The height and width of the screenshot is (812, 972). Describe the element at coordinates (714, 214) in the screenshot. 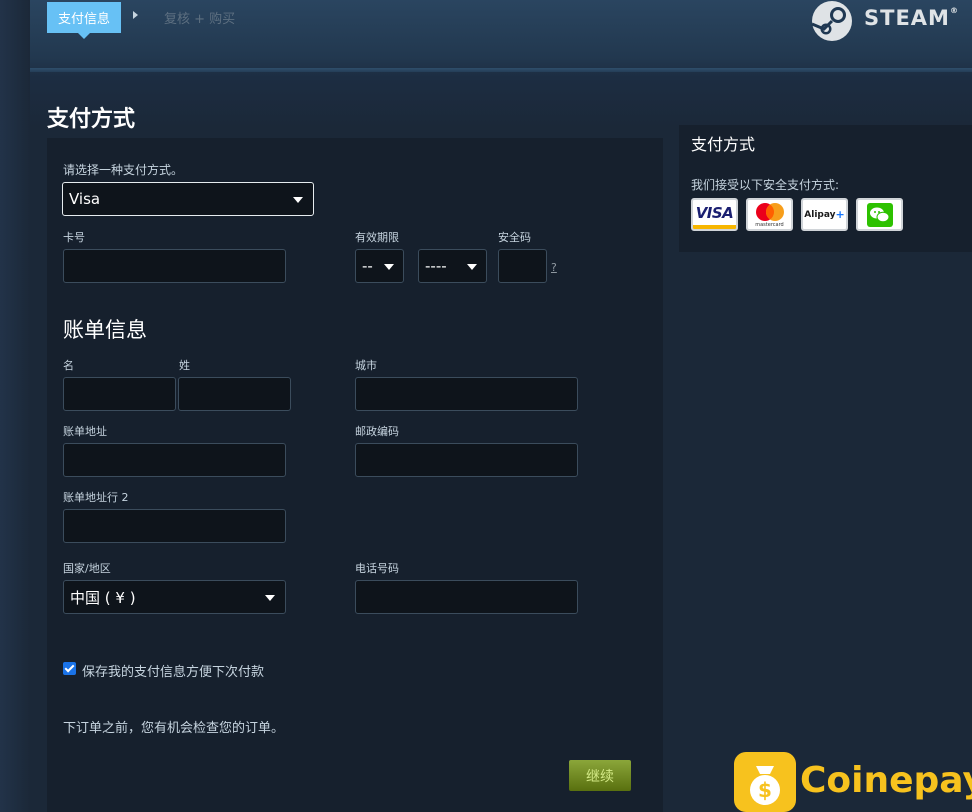

I see `visa-logo-icon: VISA` at that location.